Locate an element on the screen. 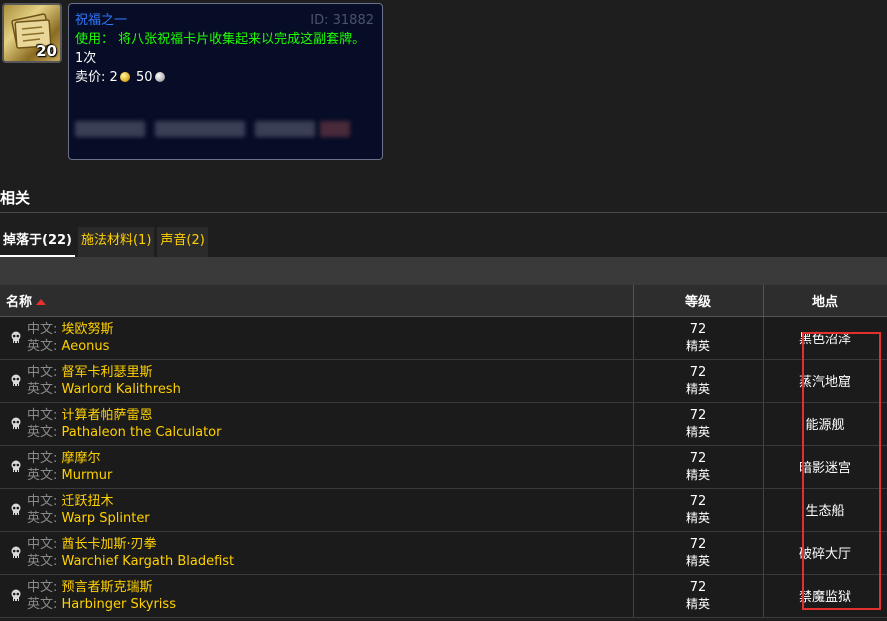  location-cell: 破碎大厅 is located at coordinates (825, 553).